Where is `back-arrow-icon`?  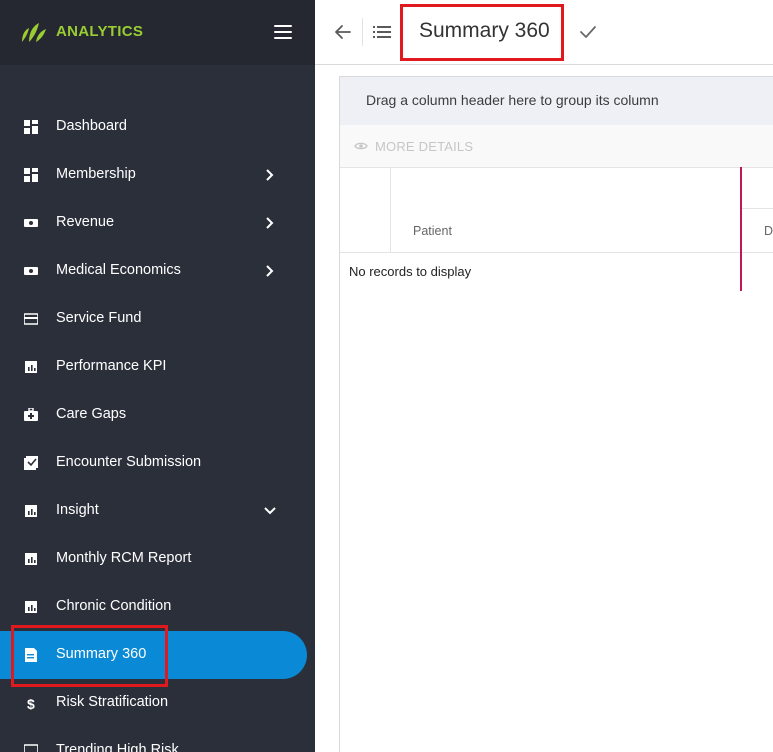
back-arrow-icon is located at coordinates (343, 32).